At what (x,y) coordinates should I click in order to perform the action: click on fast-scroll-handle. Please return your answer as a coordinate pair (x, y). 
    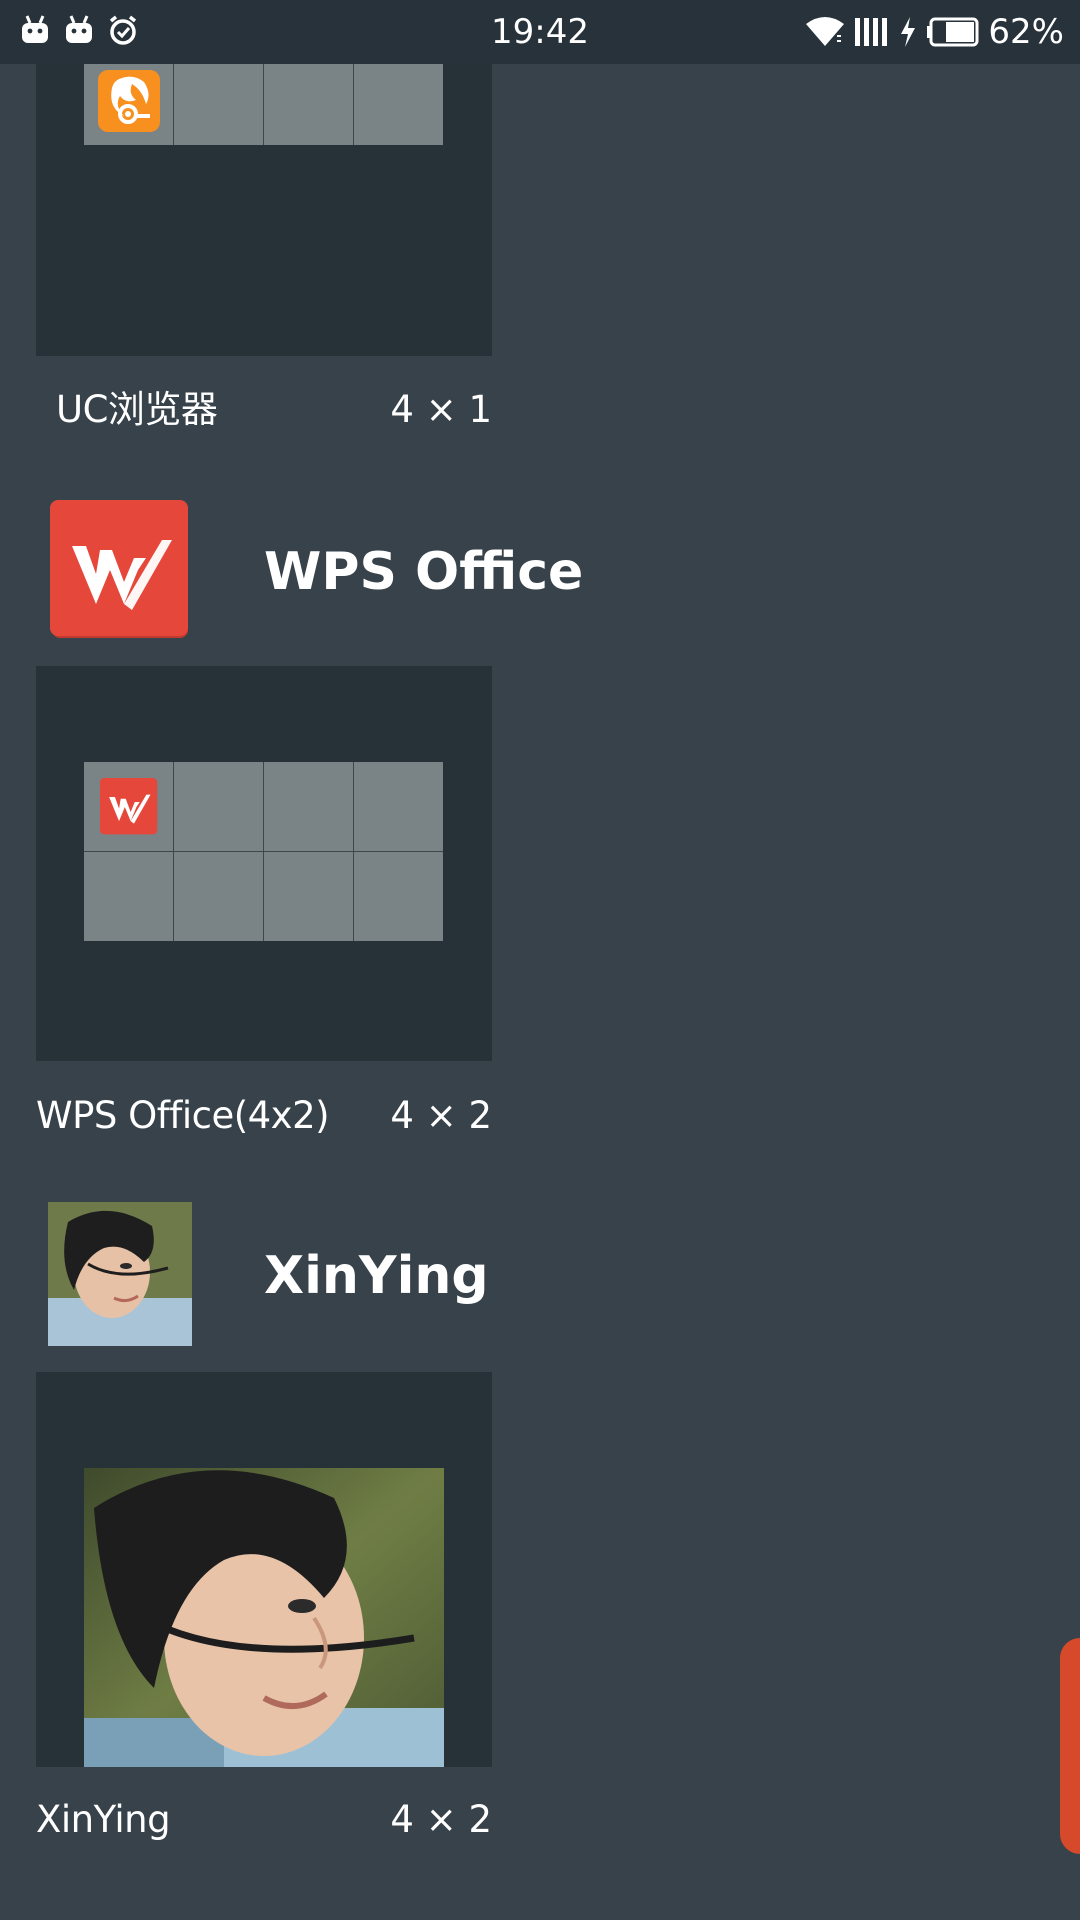
    Looking at the image, I should click on (1070, 1746).